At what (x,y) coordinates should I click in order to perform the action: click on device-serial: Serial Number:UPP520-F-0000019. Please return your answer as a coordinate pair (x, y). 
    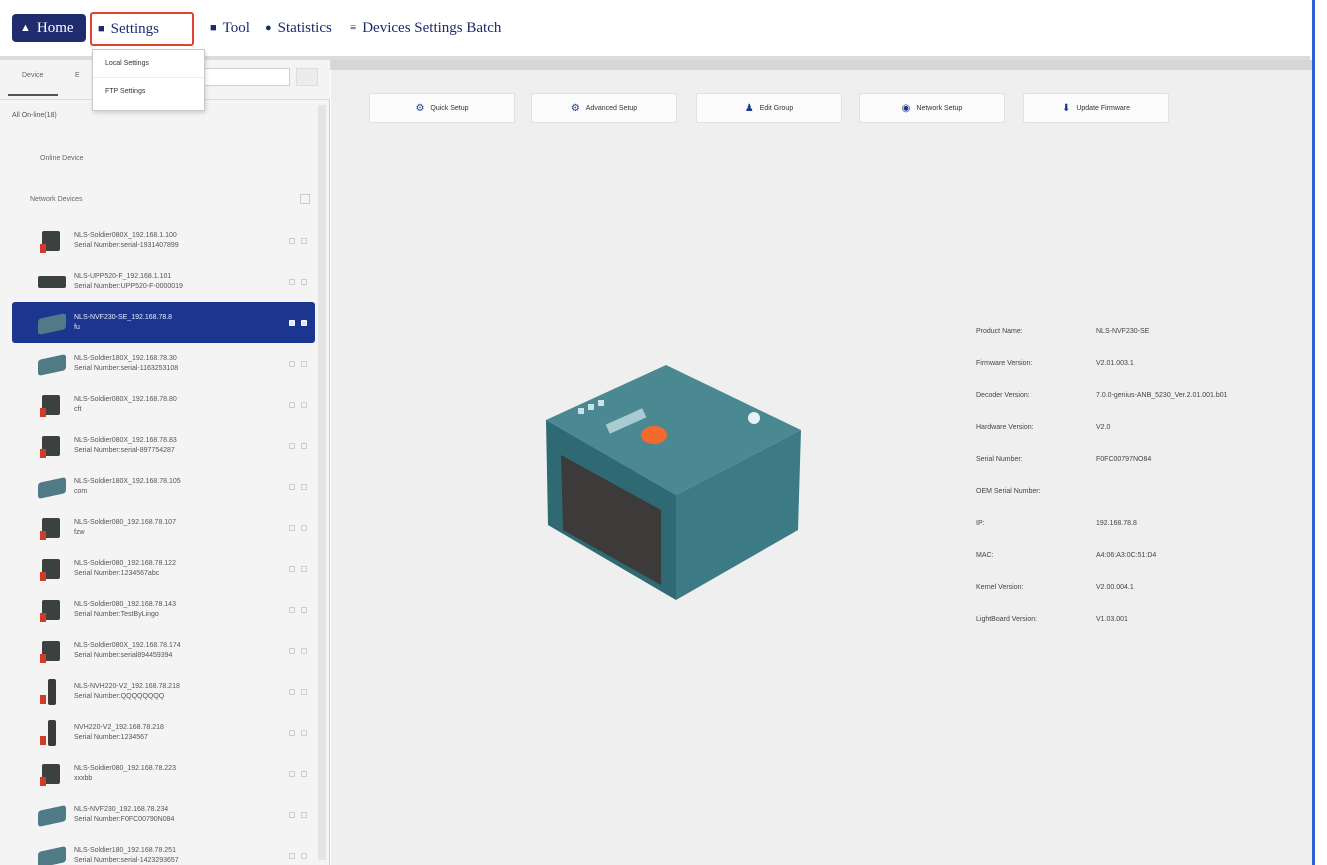
    Looking at the image, I should click on (128, 286).